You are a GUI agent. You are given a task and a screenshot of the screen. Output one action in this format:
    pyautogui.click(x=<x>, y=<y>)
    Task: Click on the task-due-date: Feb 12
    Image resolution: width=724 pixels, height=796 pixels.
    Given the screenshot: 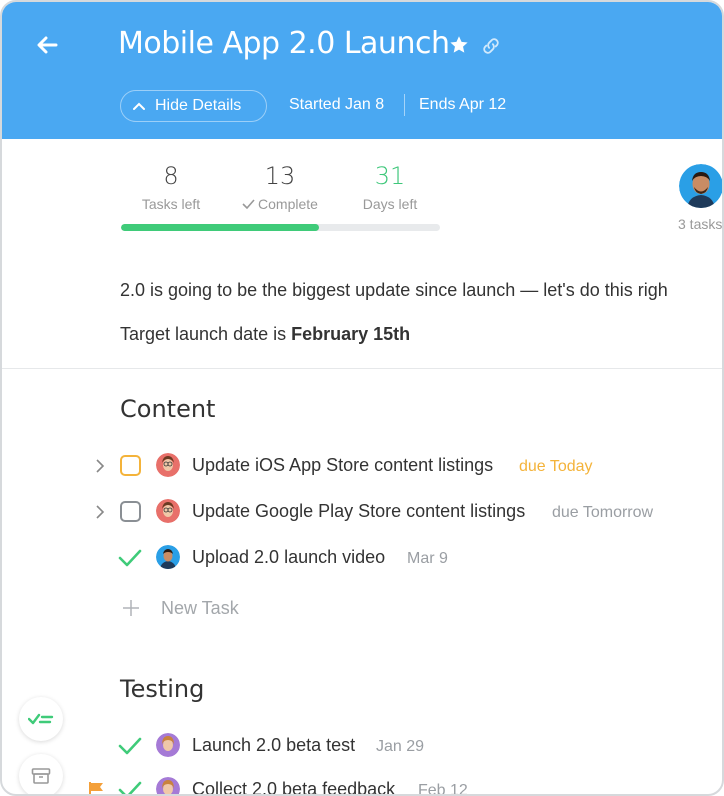 What is the action you would take?
    pyautogui.click(x=443, y=789)
    